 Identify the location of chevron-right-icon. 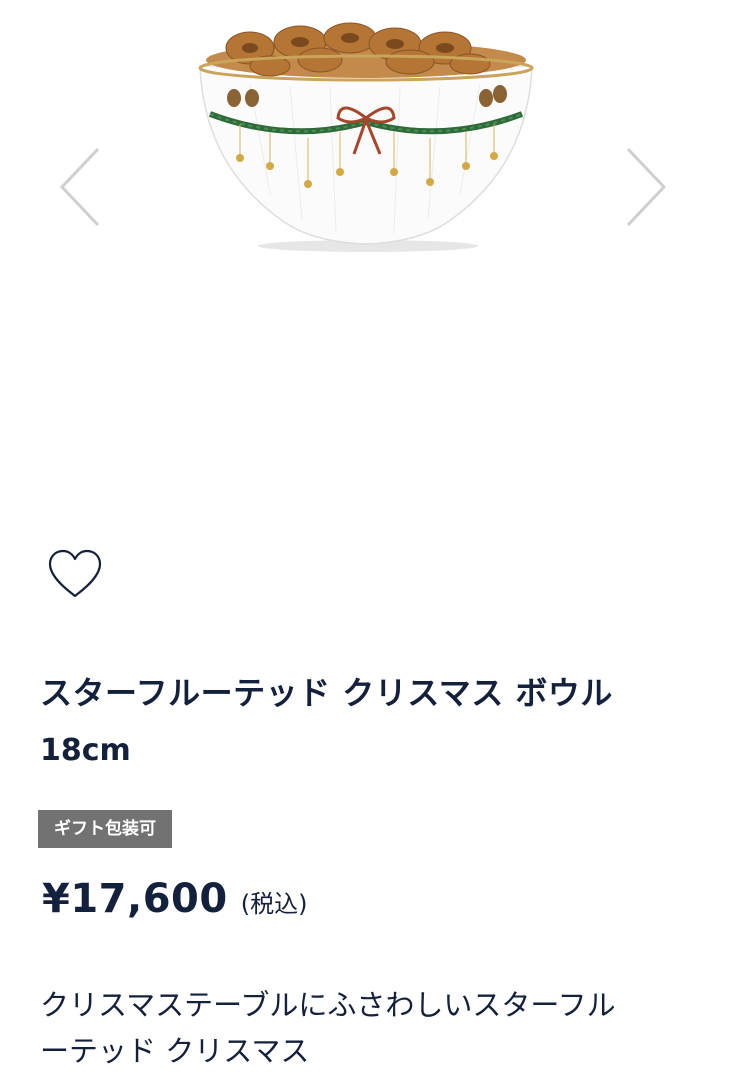
(646, 187).